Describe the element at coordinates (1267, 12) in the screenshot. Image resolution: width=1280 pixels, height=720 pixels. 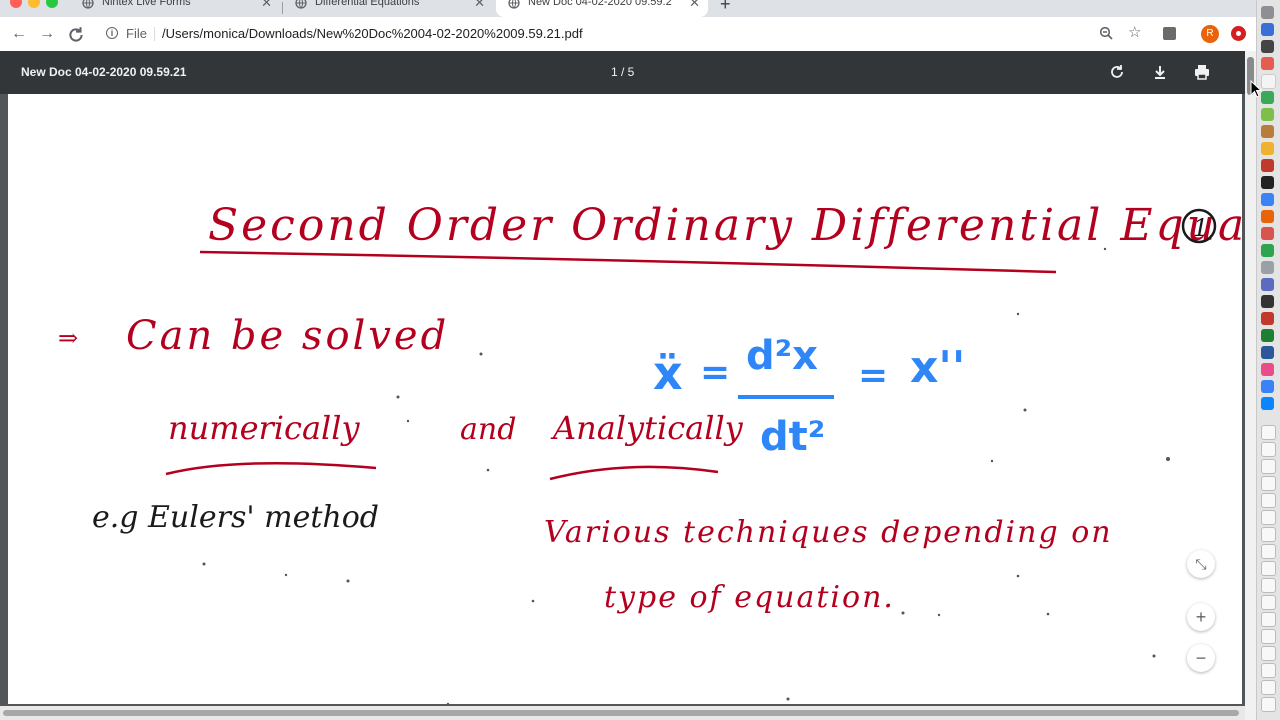
I see `finder-icon` at that location.